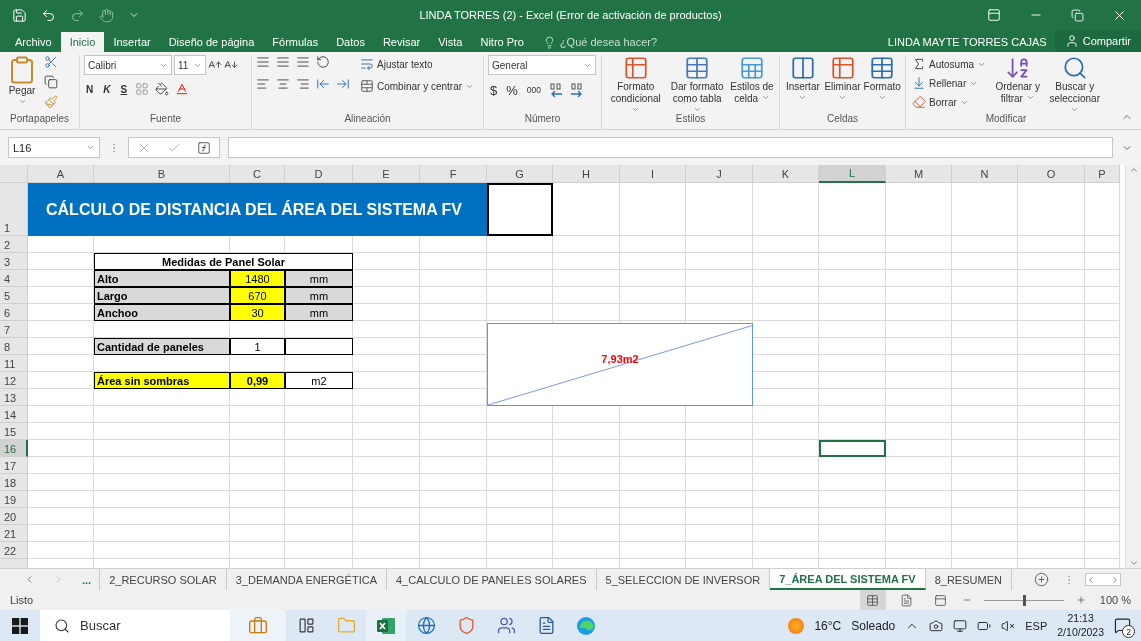  I want to click on insert-function-icon, so click(204, 147).